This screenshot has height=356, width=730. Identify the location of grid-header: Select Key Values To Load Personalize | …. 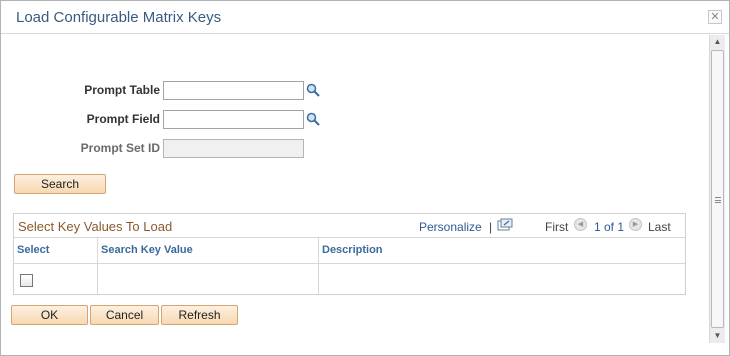
(349, 226).